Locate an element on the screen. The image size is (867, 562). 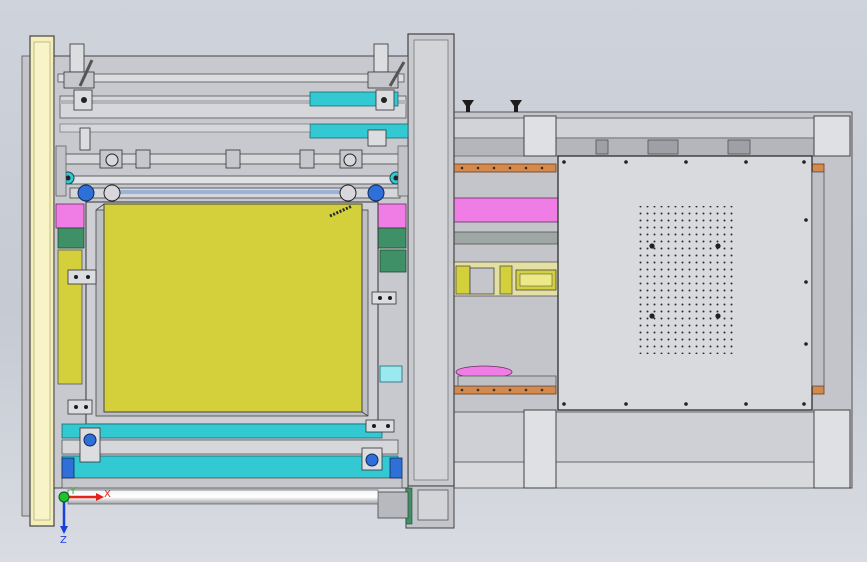
triad-z-label: Z is located at coordinates (63, 540).